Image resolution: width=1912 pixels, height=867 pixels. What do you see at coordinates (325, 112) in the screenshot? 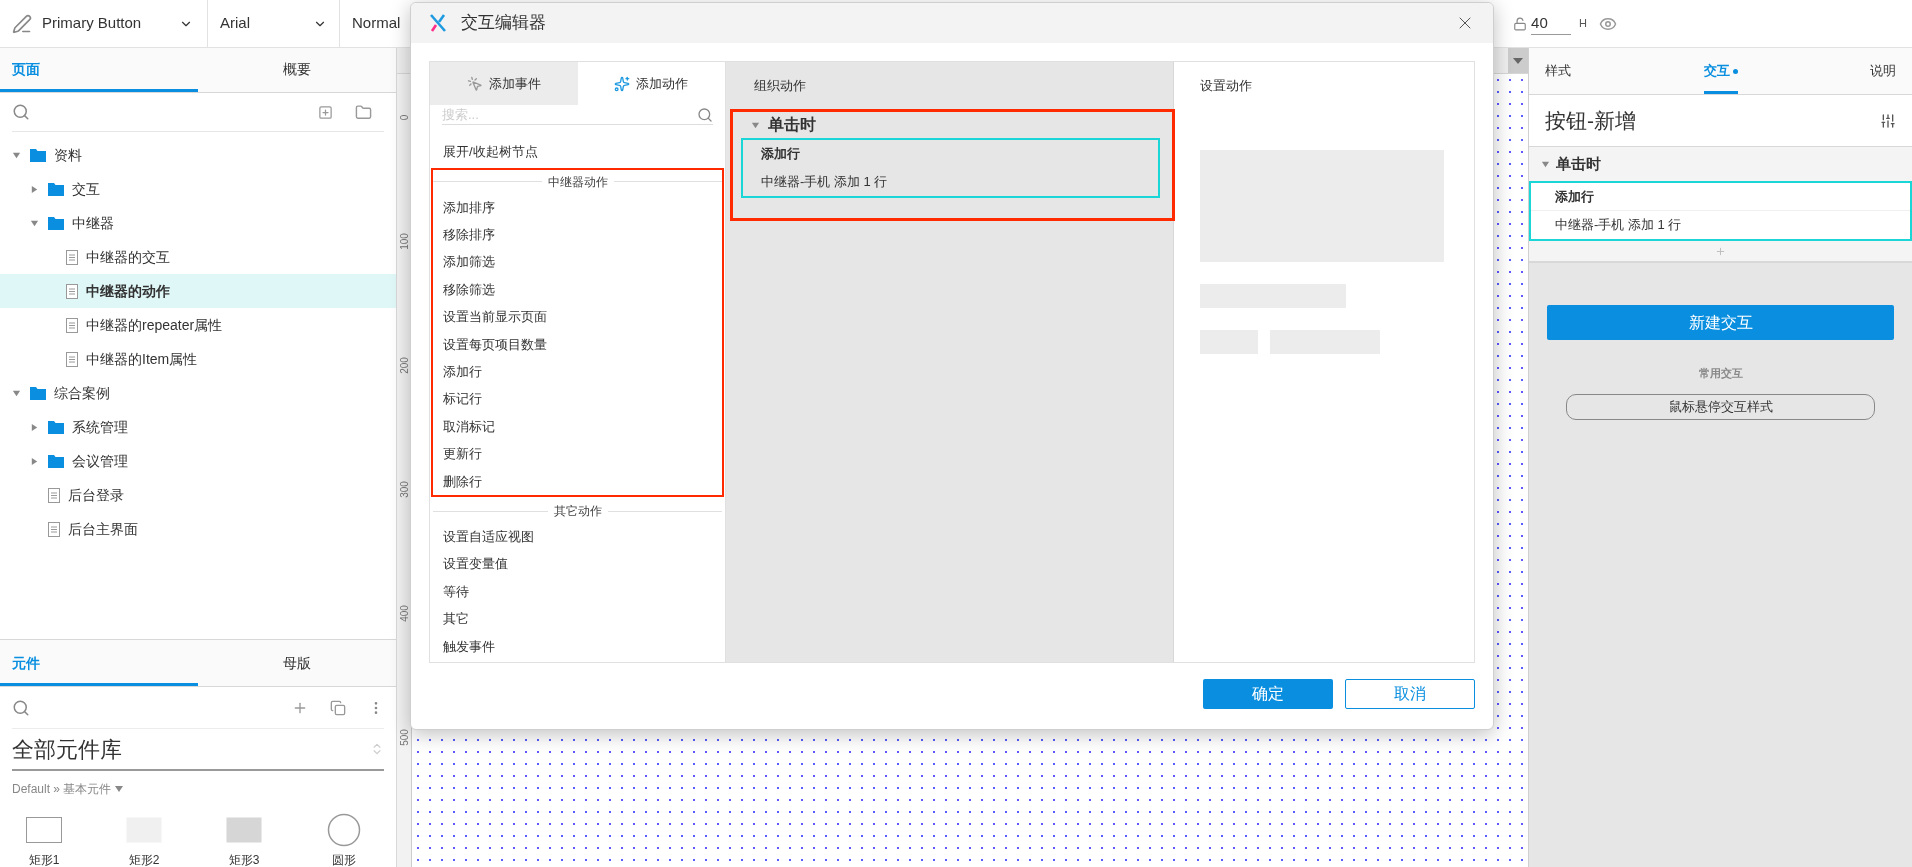
I see `add-page-icon` at bounding box center [325, 112].